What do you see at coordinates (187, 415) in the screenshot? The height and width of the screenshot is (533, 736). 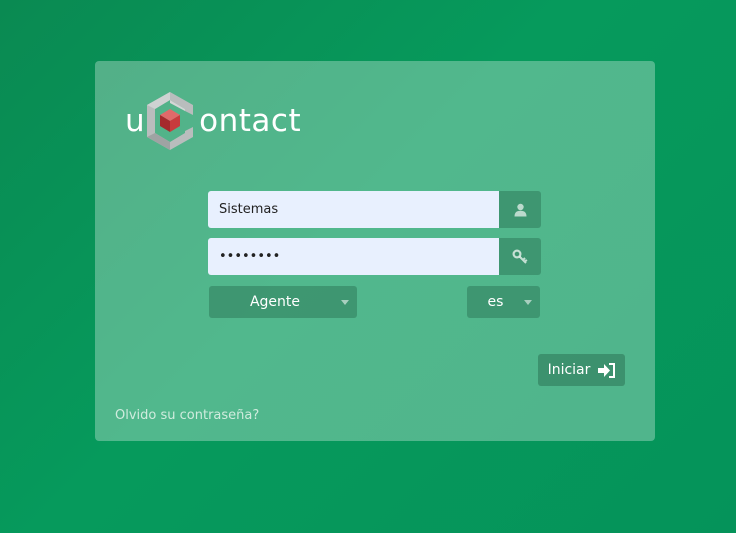 I see `forgot-password-link: Olvido su contraseña?` at bounding box center [187, 415].